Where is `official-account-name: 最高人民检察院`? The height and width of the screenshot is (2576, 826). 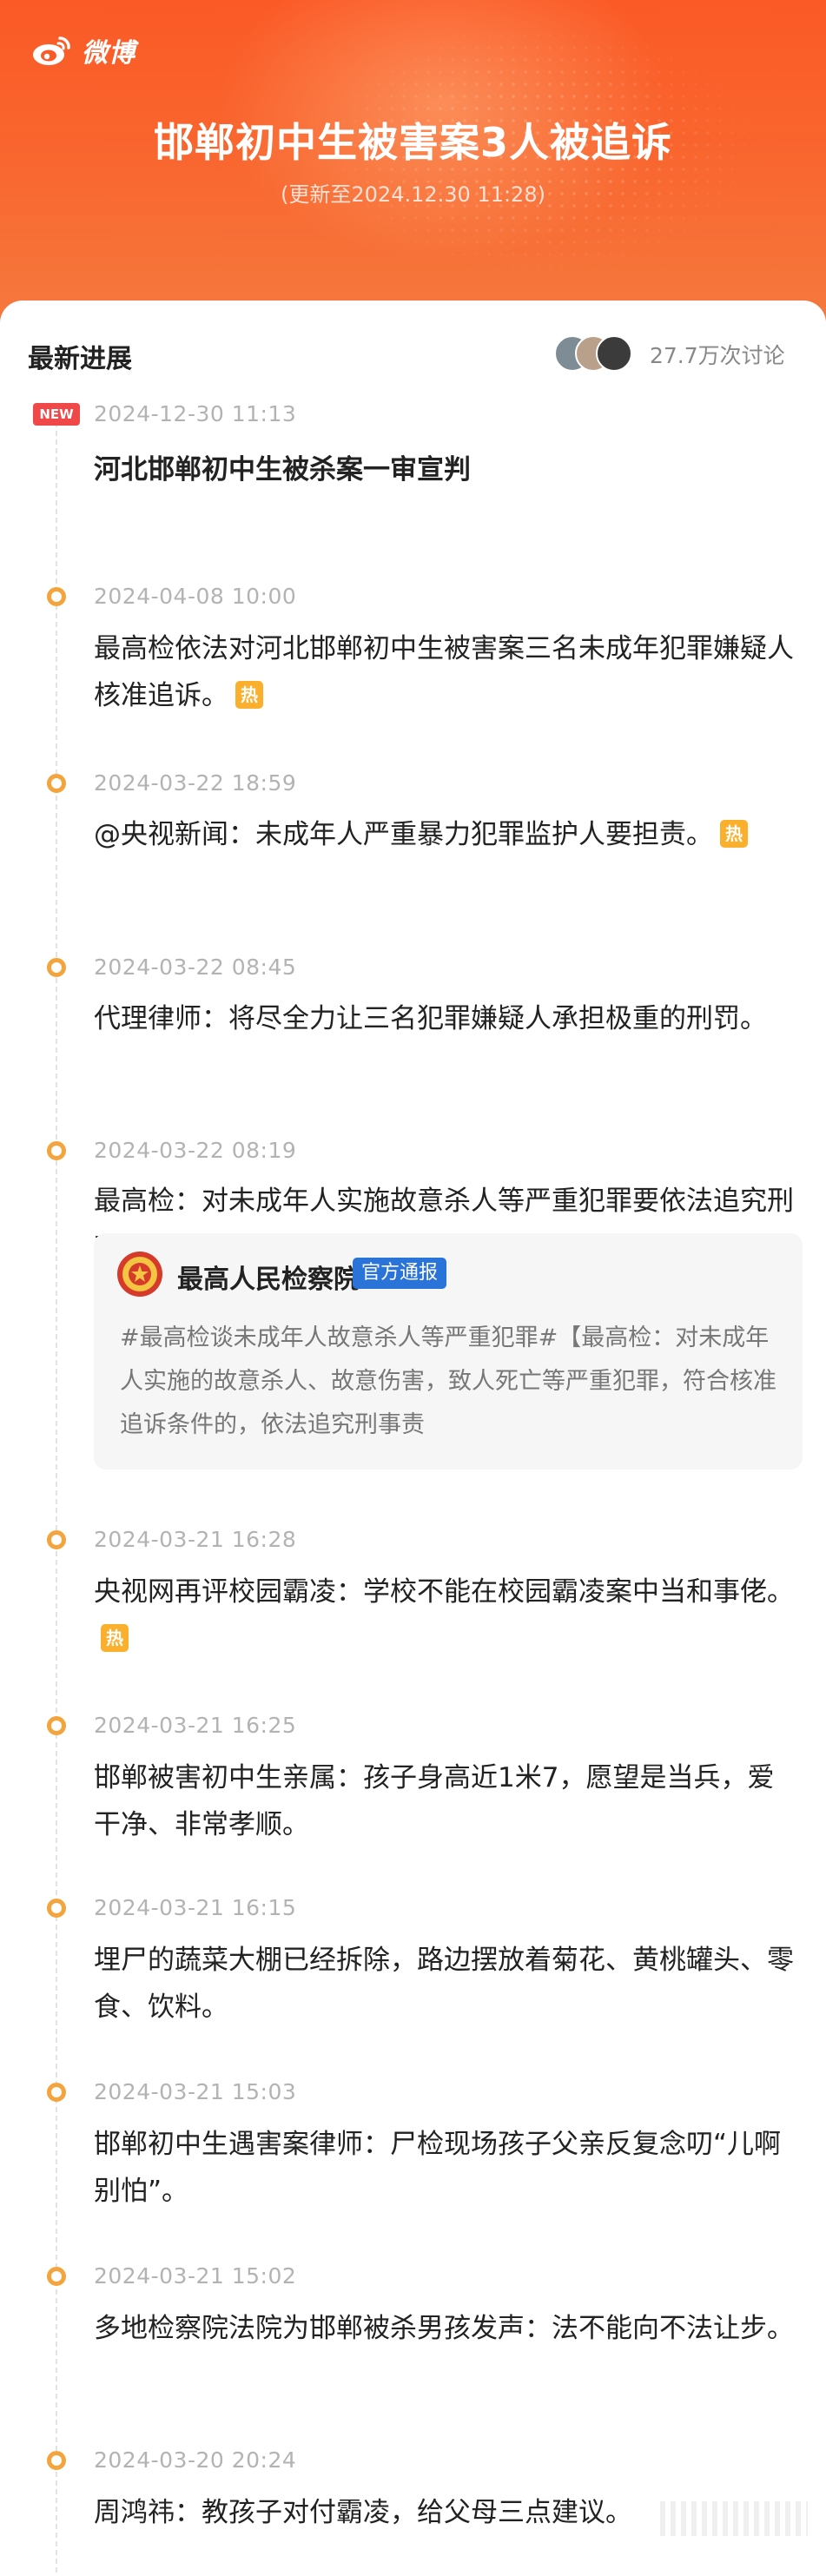 official-account-name: 最高人民检察院 is located at coordinates (268, 1280).